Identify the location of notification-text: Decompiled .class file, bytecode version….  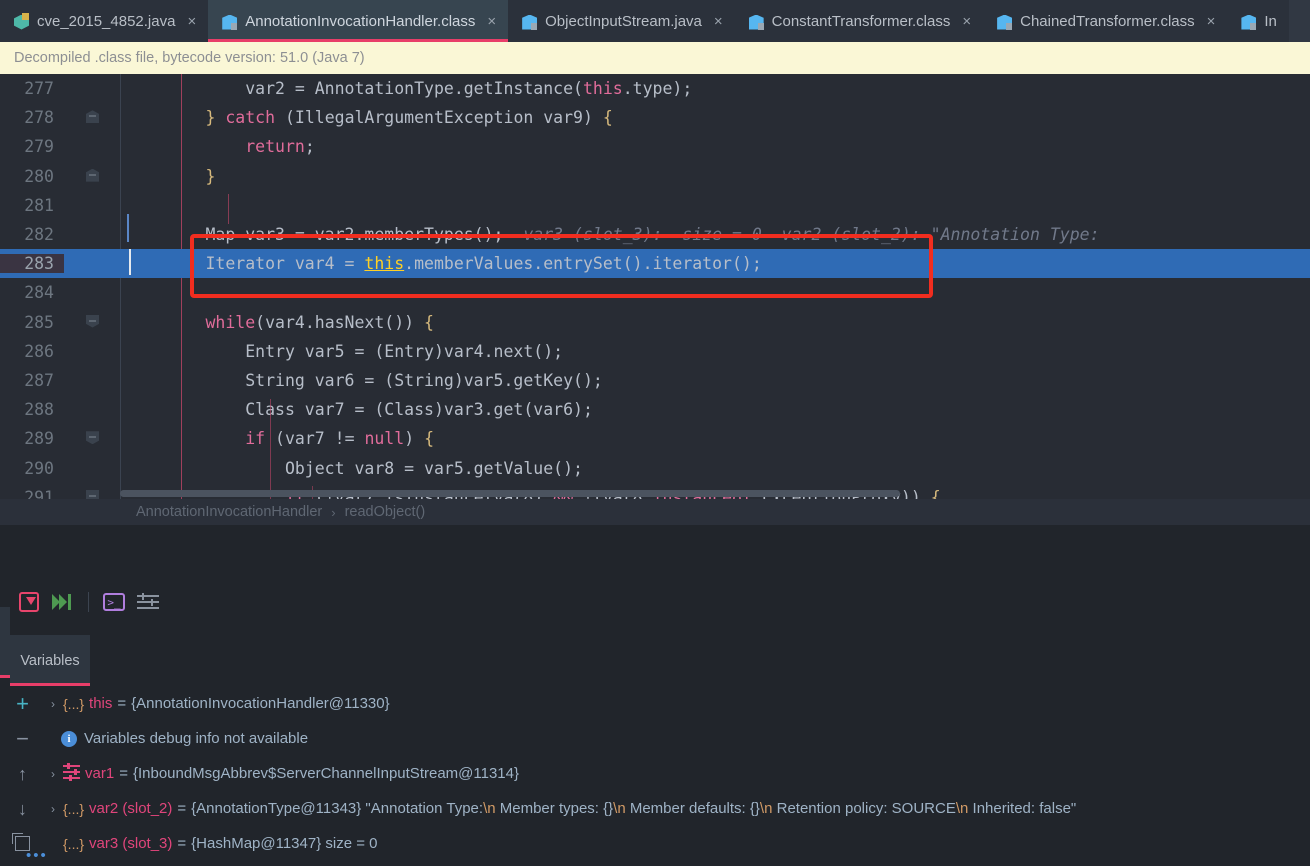
(189, 58).